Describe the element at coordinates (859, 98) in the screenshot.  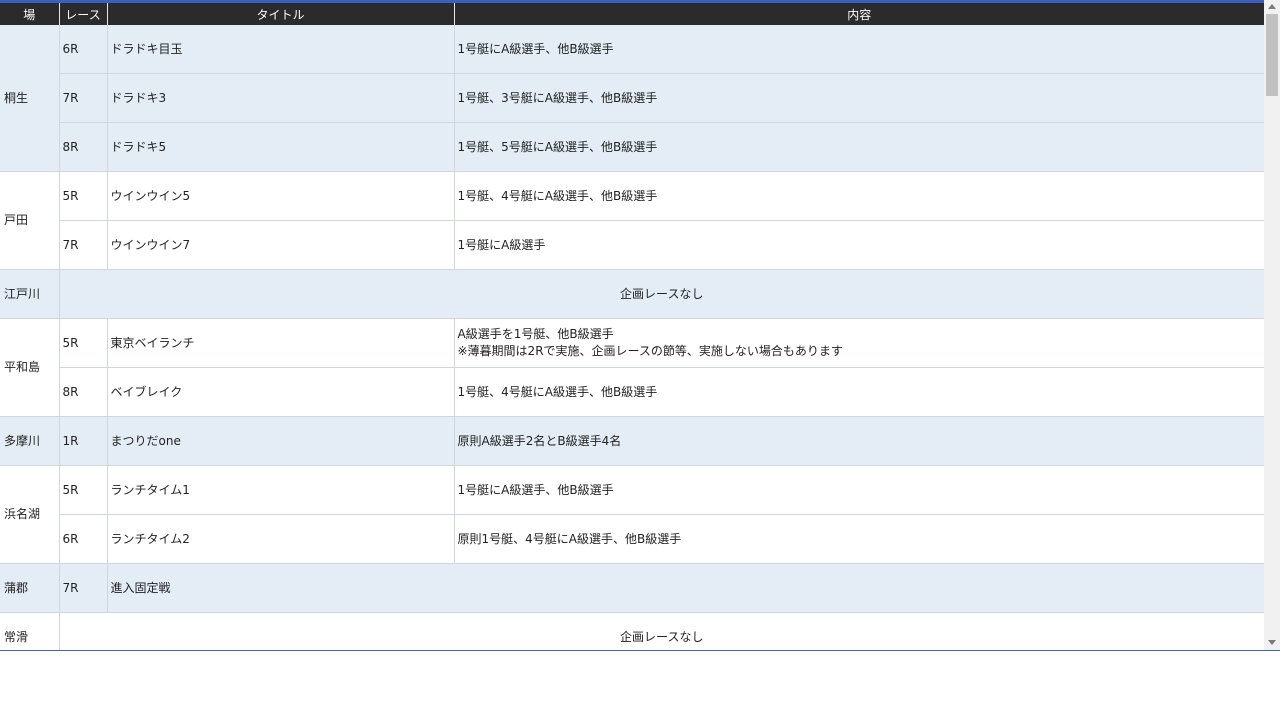
I see `content-cell: 1号艇、3号艇にA級選手、他B級選手` at that location.